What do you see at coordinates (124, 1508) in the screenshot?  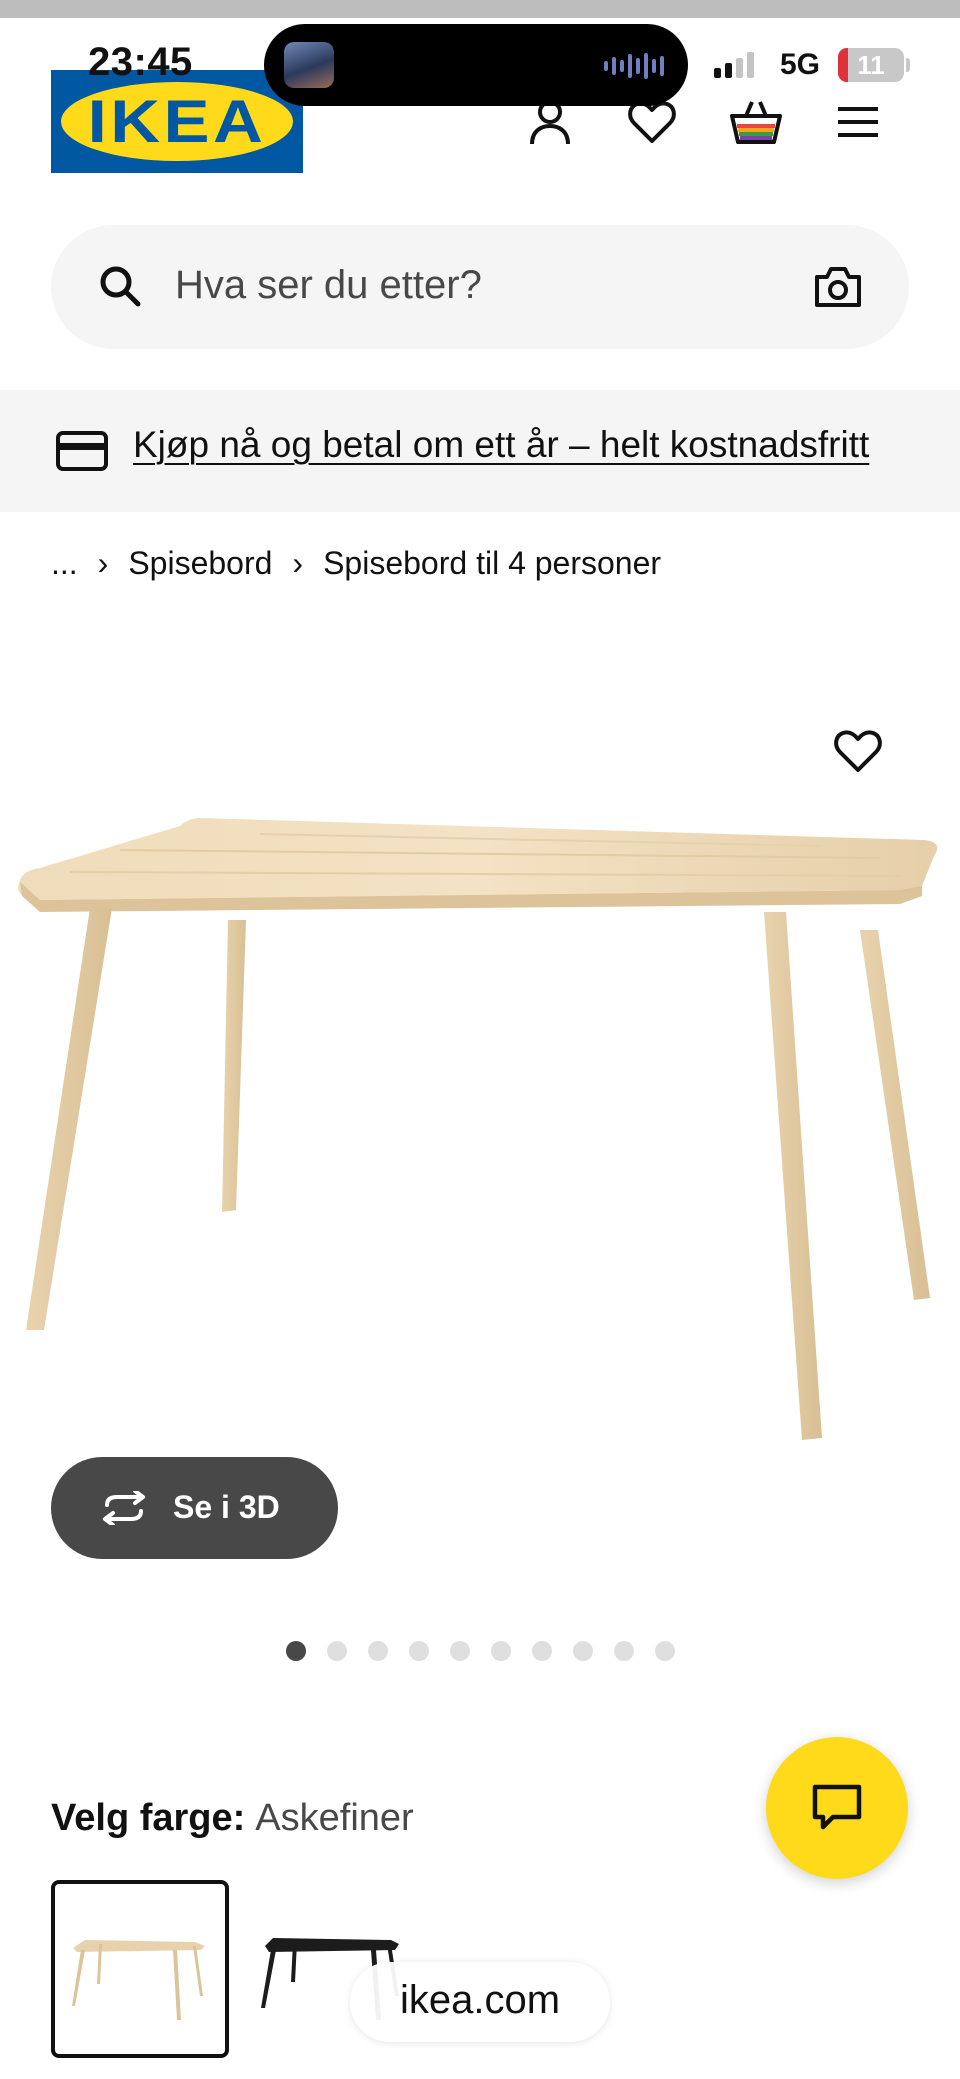 I see `rotate-3d-icon` at bounding box center [124, 1508].